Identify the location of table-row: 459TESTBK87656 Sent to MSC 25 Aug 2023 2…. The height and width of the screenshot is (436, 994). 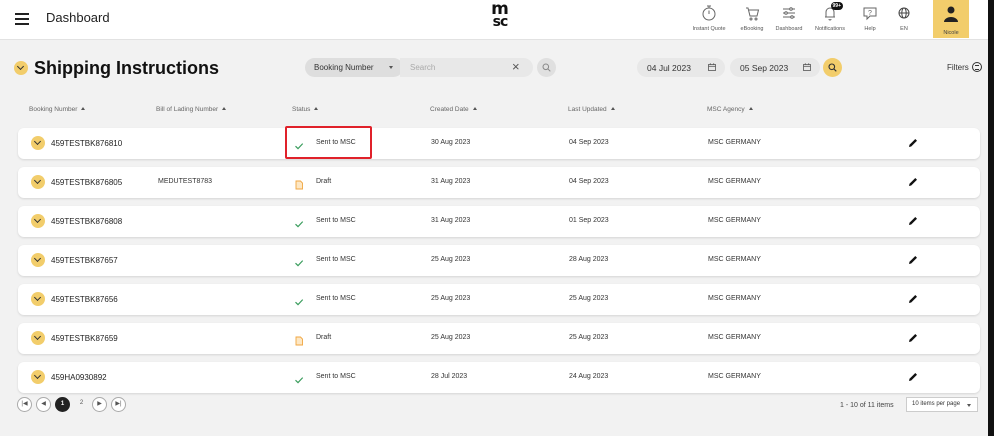
(499, 299).